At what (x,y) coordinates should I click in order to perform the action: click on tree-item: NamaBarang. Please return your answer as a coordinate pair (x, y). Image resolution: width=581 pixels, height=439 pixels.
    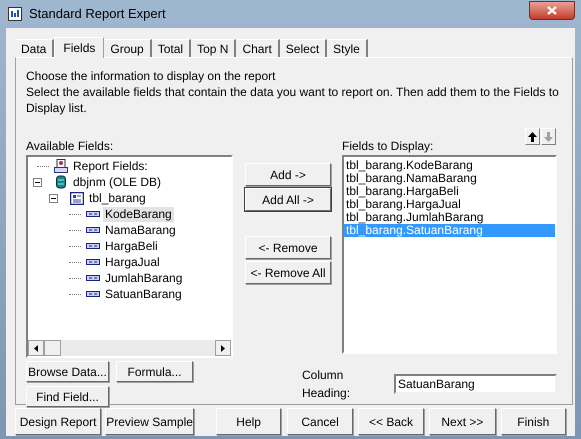
    Looking at the image, I should click on (140, 230).